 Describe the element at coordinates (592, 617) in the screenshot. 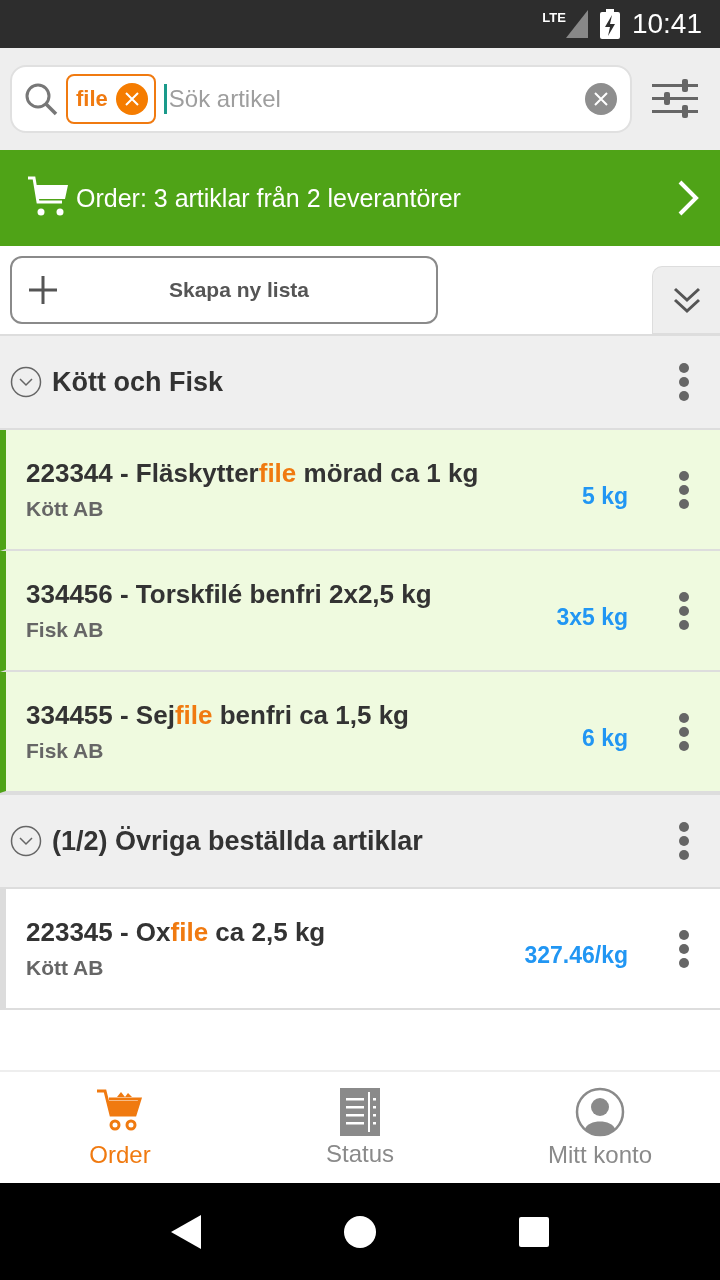

I see `quantity: 3x5 kg` at that location.